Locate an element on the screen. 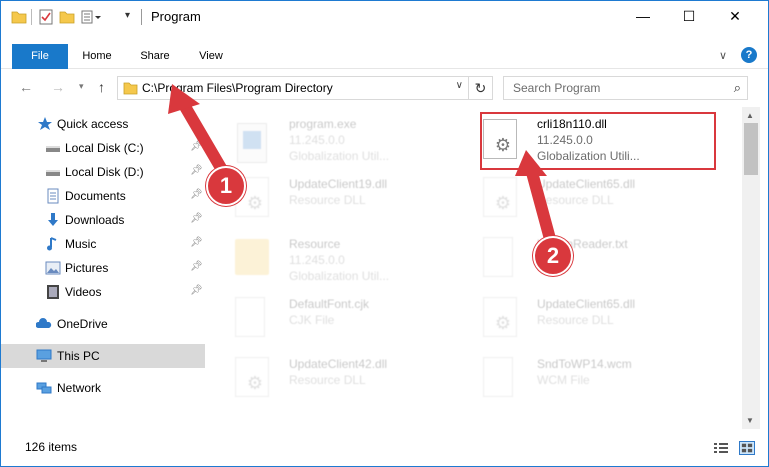  sidebar-item-label: Local Disk (D:) is located at coordinates (104, 172).